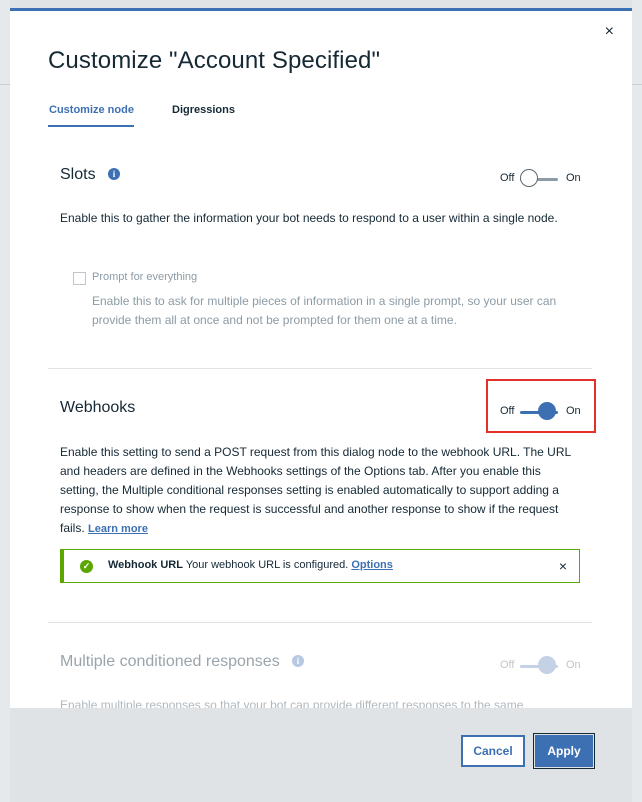 The width and height of the screenshot is (642, 802). What do you see at coordinates (170, 661) in the screenshot?
I see `multiple-responses-title: Multiple conditioned responses` at bounding box center [170, 661].